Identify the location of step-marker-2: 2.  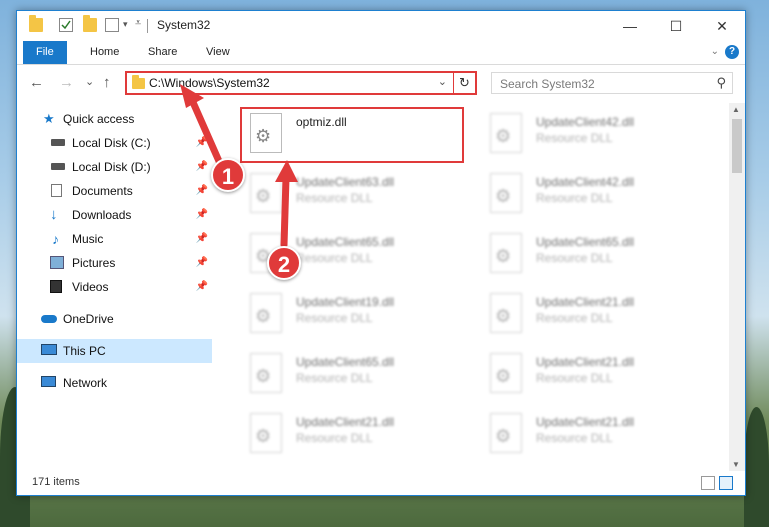
(284, 263).